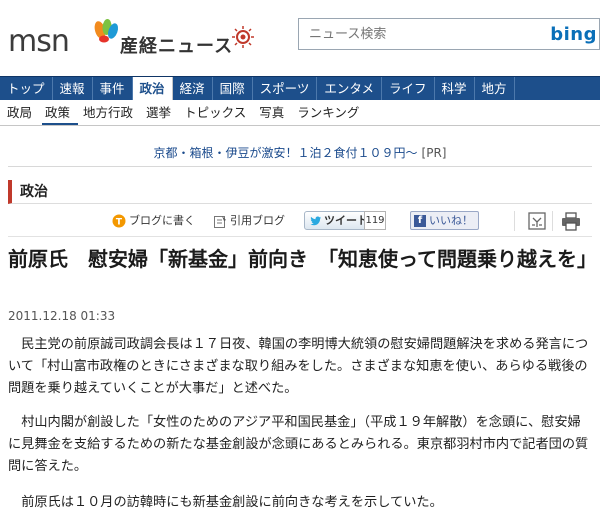 The width and height of the screenshot is (600, 520). What do you see at coordinates (571, 221) in the screenshot?
I see `print-icon` at bounding box center [571, 221].